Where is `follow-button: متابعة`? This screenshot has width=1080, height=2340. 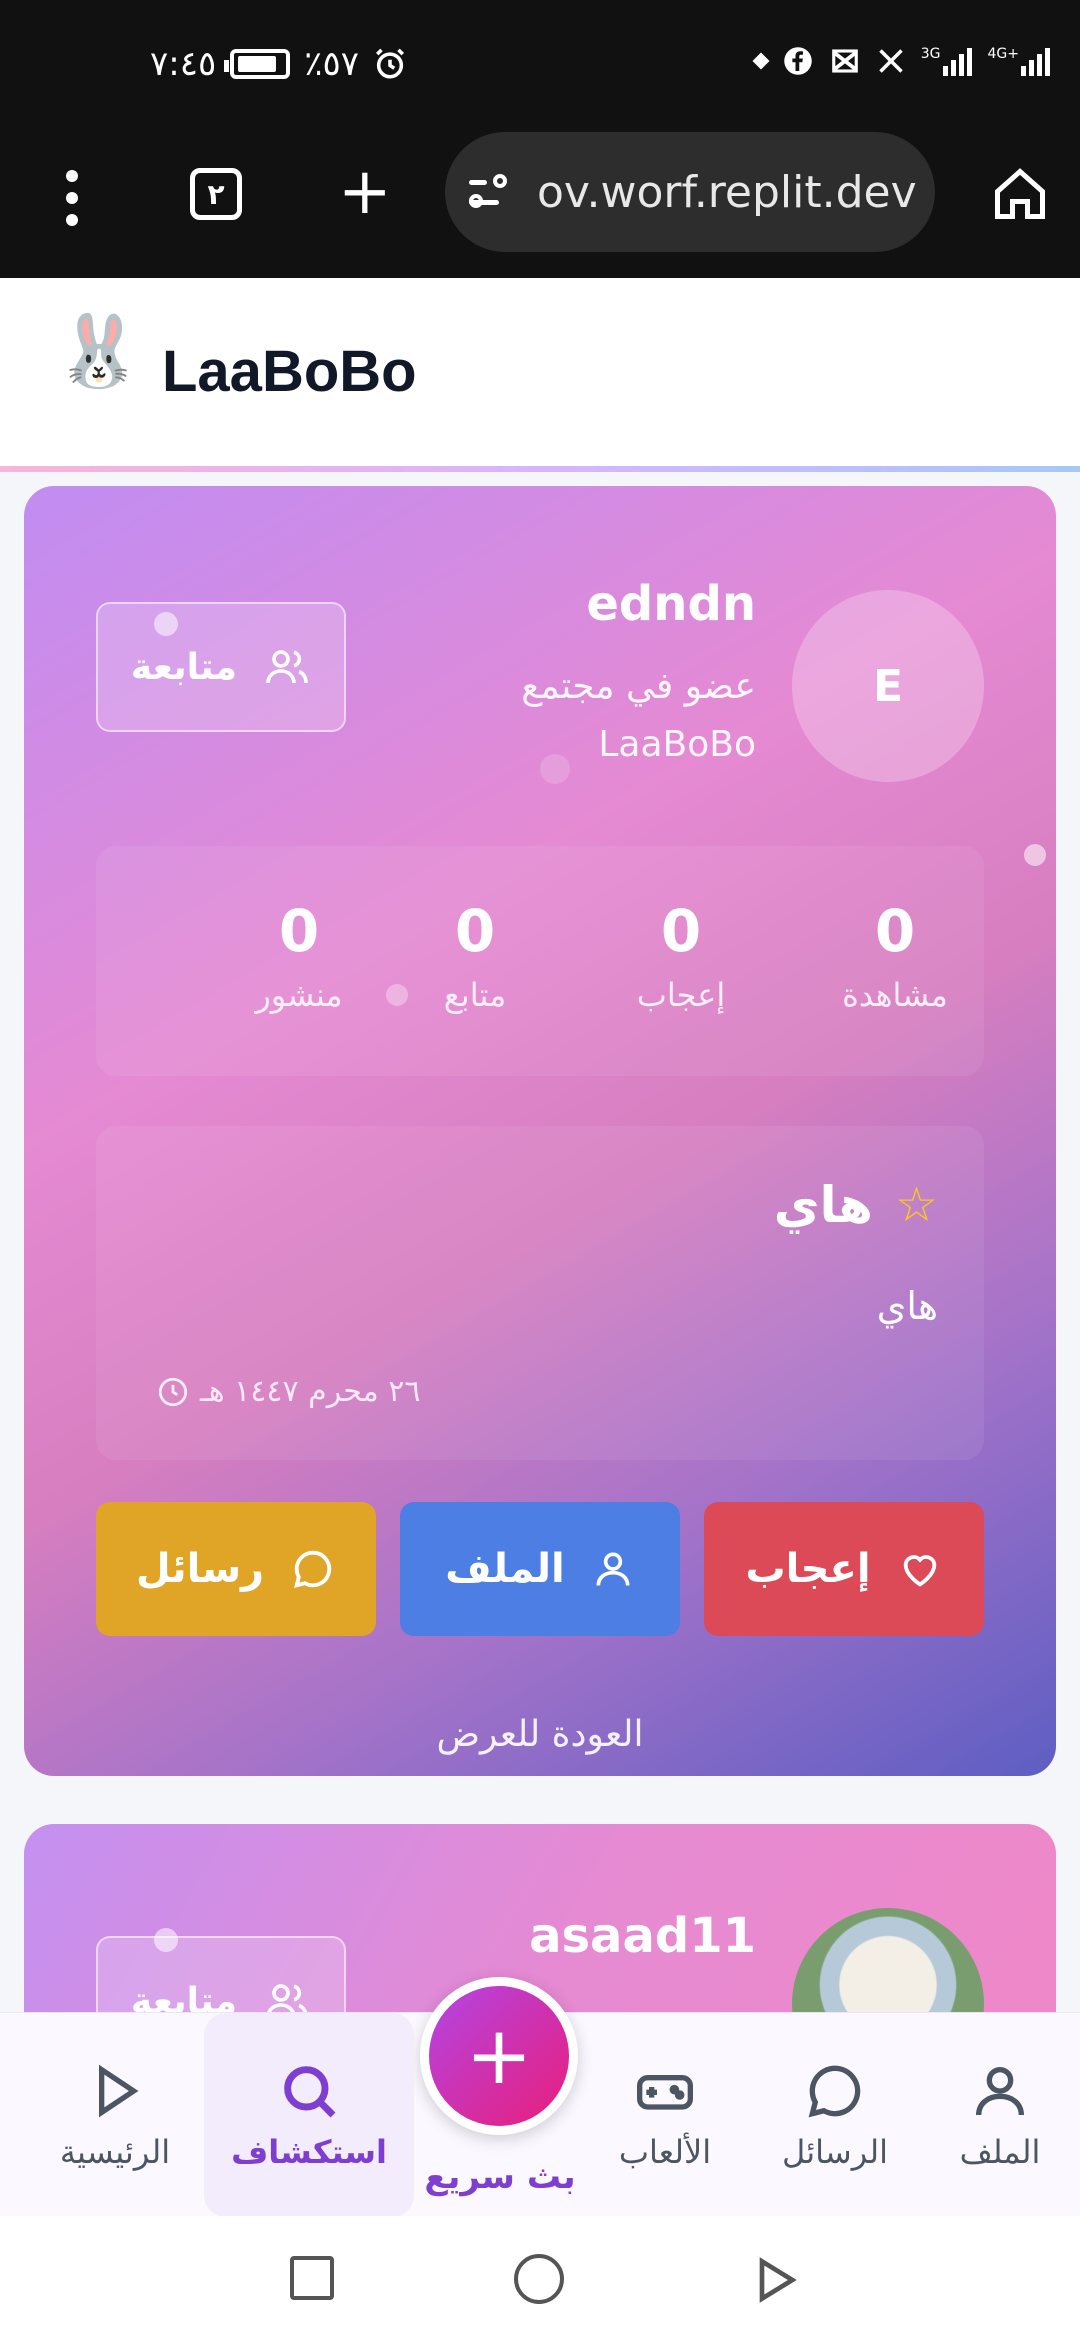
follow-button: متابعة is located at coordinates (221, 667).